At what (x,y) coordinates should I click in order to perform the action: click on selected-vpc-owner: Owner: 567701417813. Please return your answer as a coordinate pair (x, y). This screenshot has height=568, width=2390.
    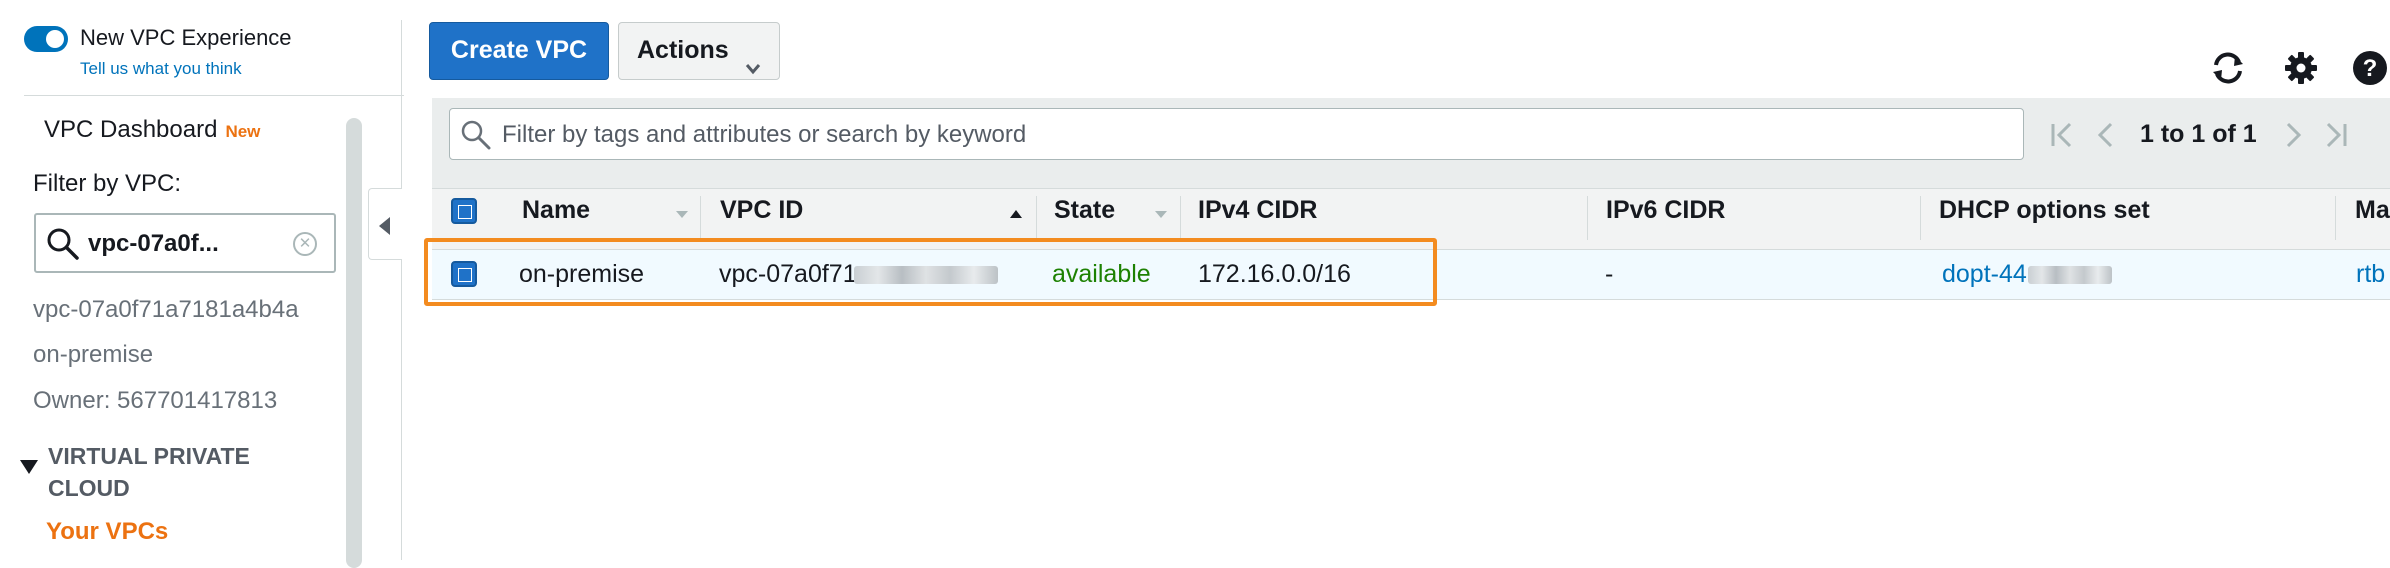
    Looking at the image, I should click on (155, 400).